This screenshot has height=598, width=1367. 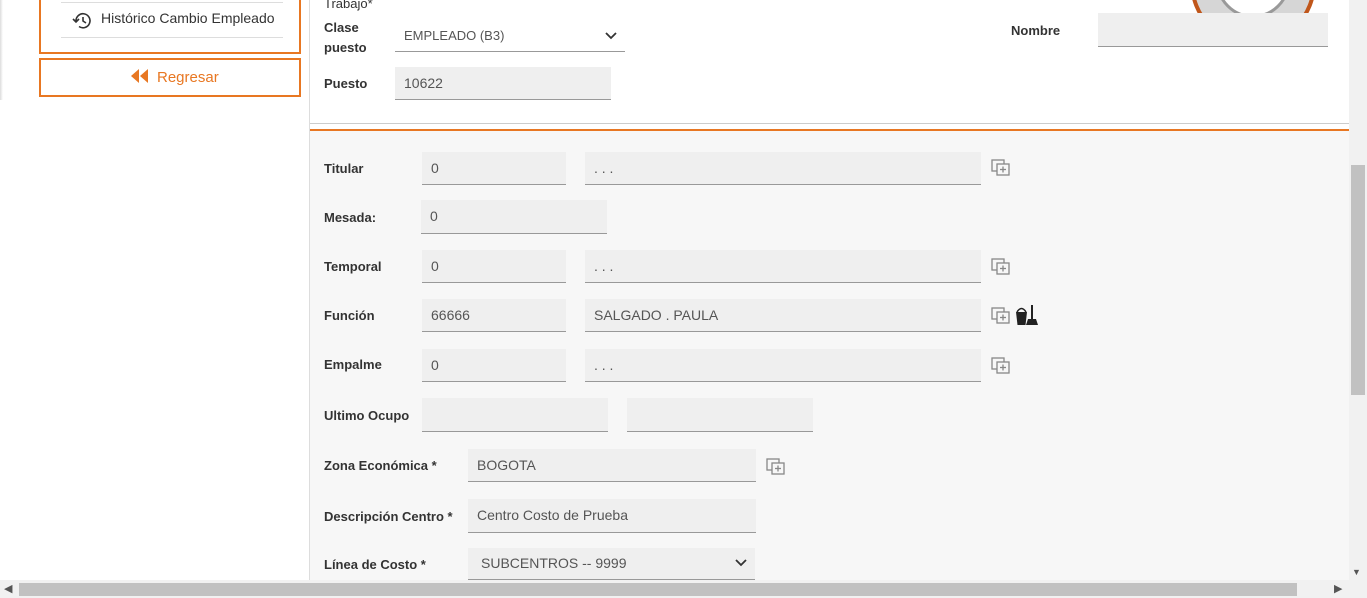 What do you see at coordinates (346, 83) in the screenshot?
I see `puesto-label: Puesto` at bounding box center [346, 83].